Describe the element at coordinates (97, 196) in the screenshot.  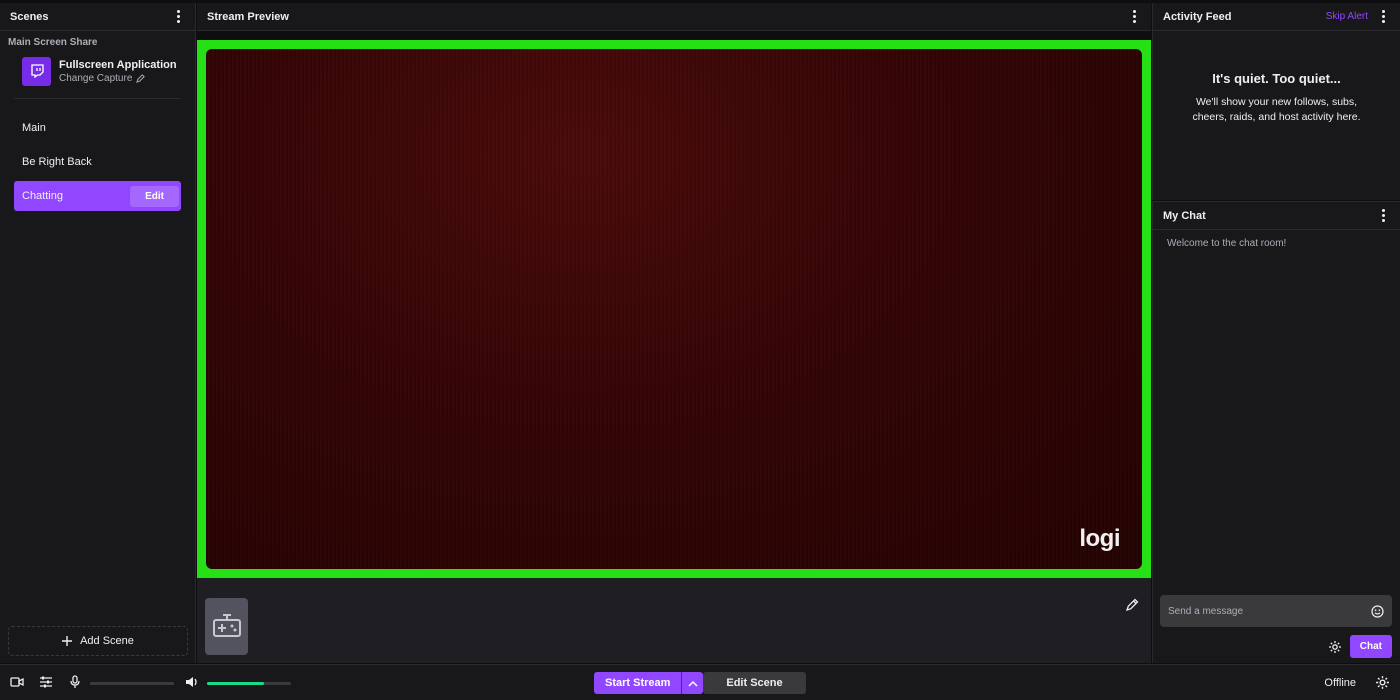
I see `scene-item-chatting: Chatting Edit` at that location.